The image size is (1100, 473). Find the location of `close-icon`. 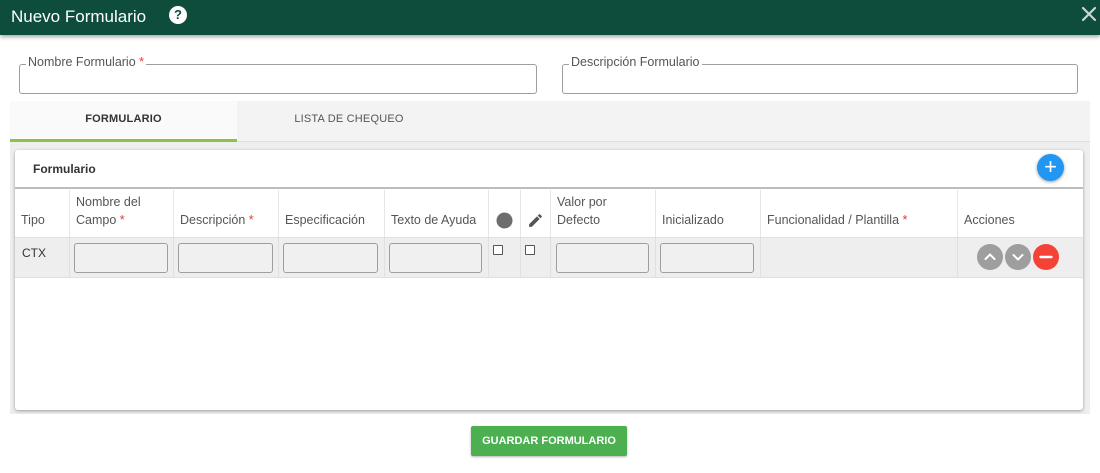

close-icon is located at coordinates (1089, 14).